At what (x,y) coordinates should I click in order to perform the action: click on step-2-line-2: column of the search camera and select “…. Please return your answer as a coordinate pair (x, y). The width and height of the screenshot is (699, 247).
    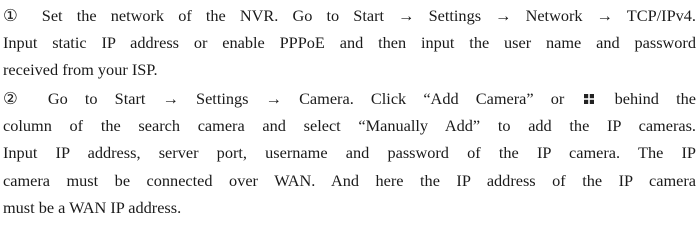
    Looking at the image, I should click on (349, 126).